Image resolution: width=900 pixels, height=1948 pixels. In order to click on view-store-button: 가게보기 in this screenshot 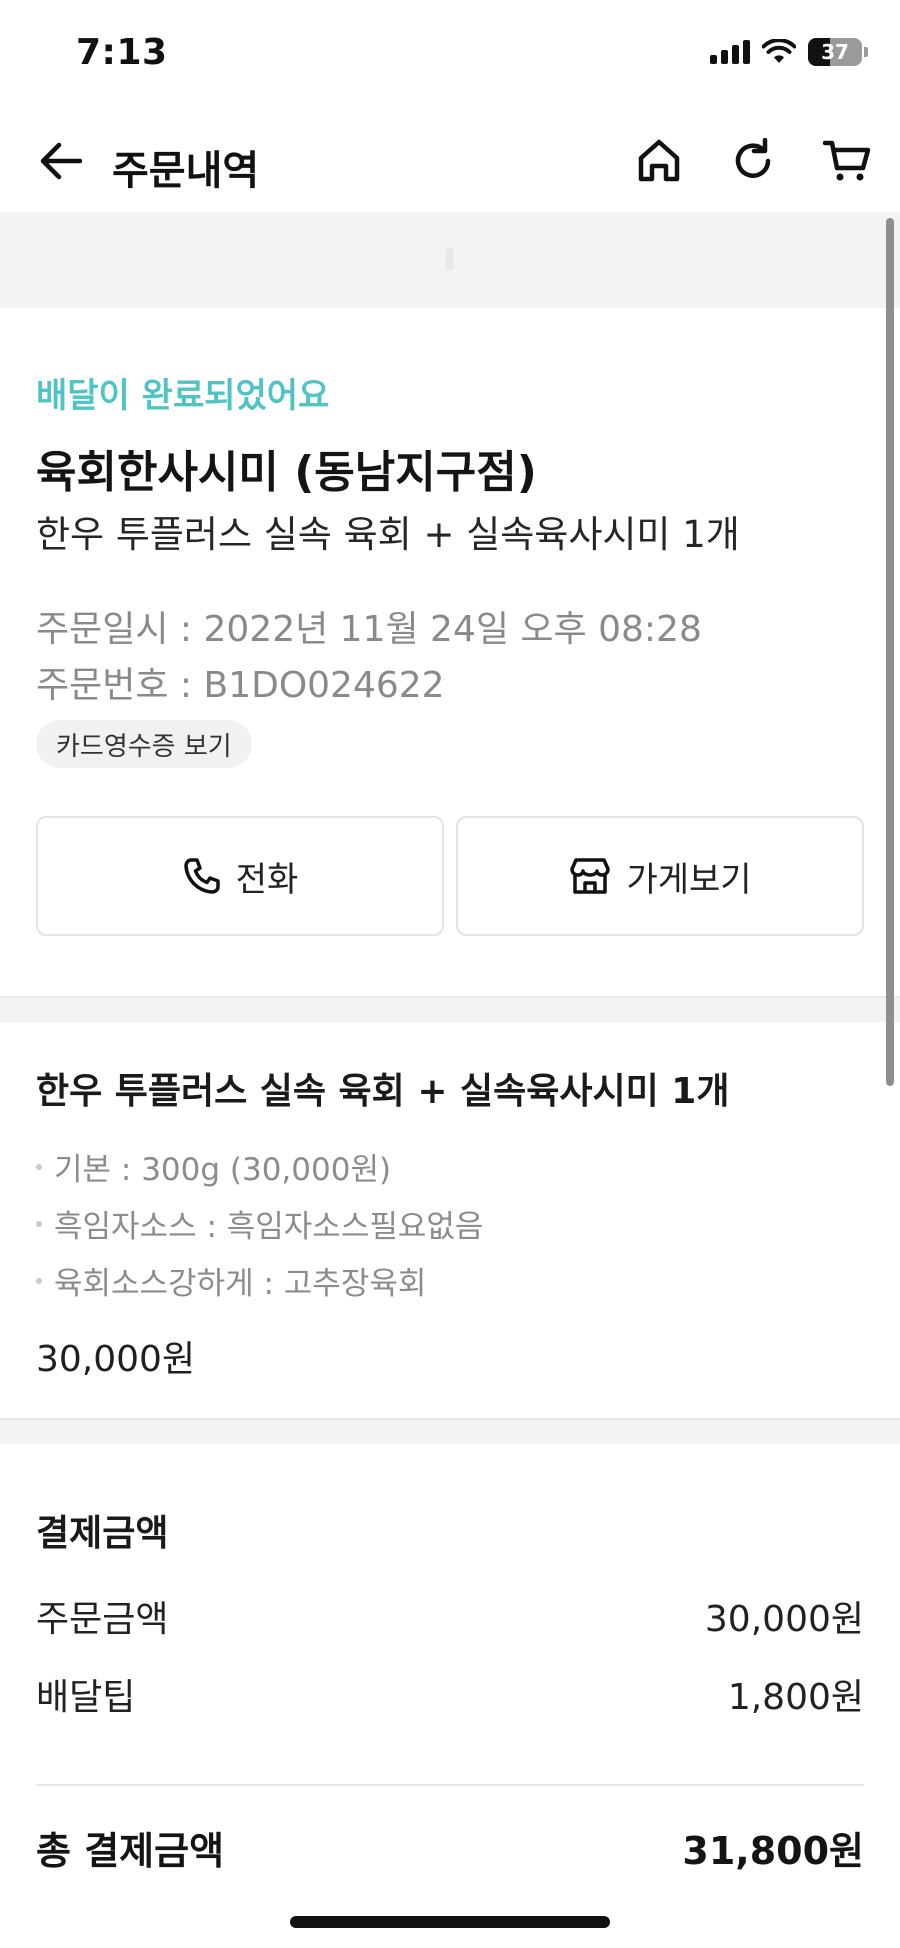, I will do `click(660, 876)`.